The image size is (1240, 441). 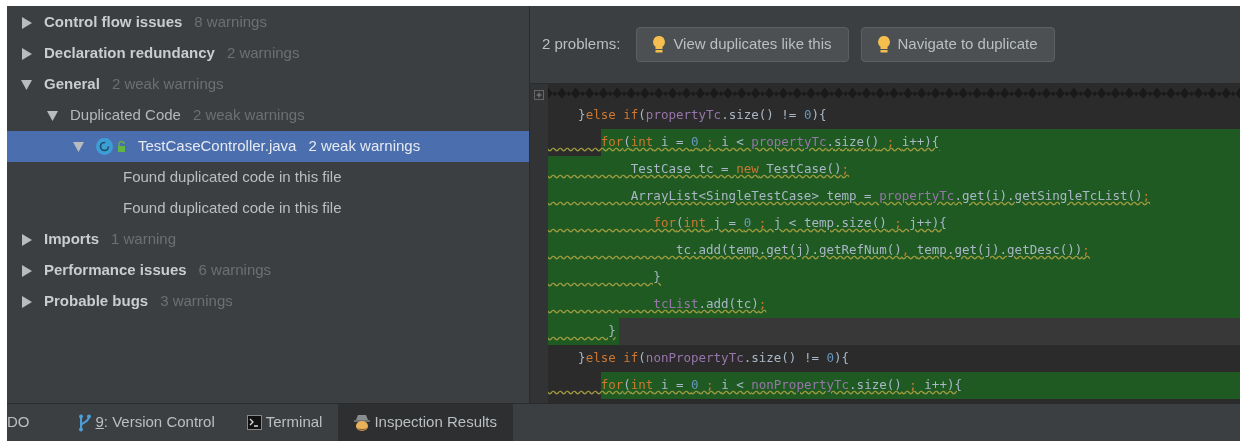 What do you see at coordinates (146, 422) in the screenshot?
I see `tool-window-tab: 9: Version Control` at bounding box center [146, 422].